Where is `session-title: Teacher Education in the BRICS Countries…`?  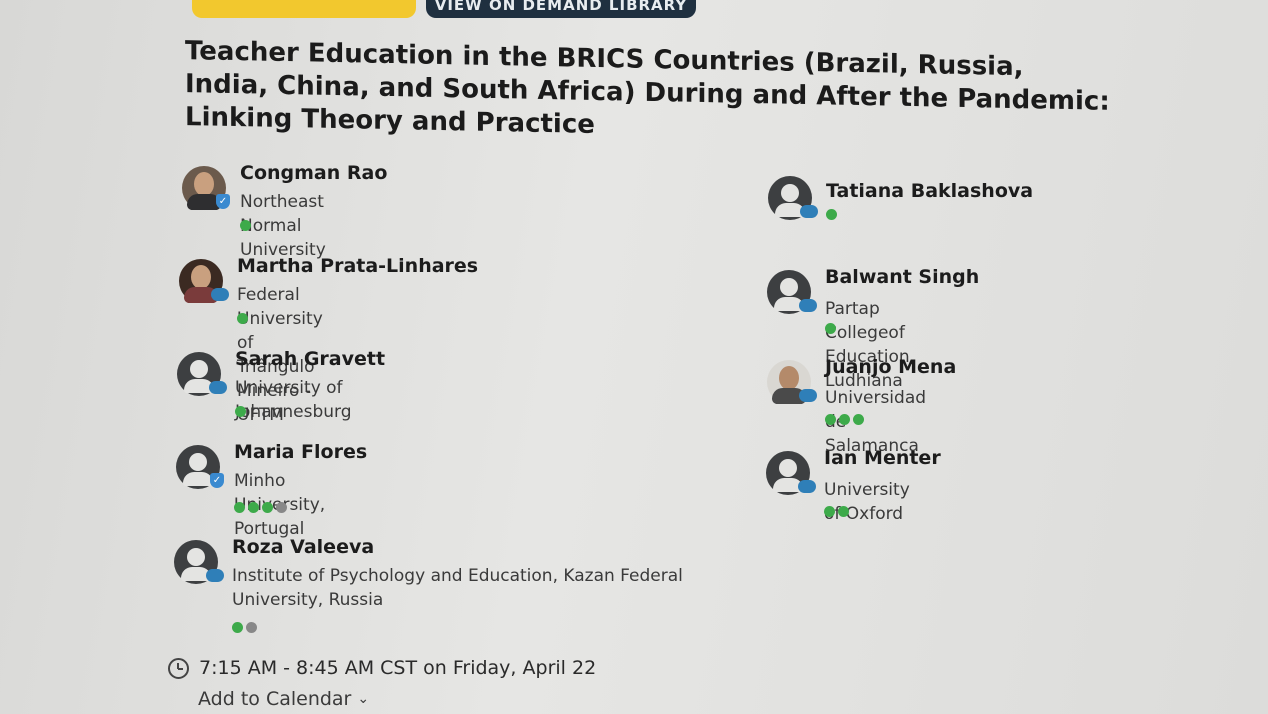
session-title: Teacher Education in the BRICS Countries… is located at coordinates (647, 88).